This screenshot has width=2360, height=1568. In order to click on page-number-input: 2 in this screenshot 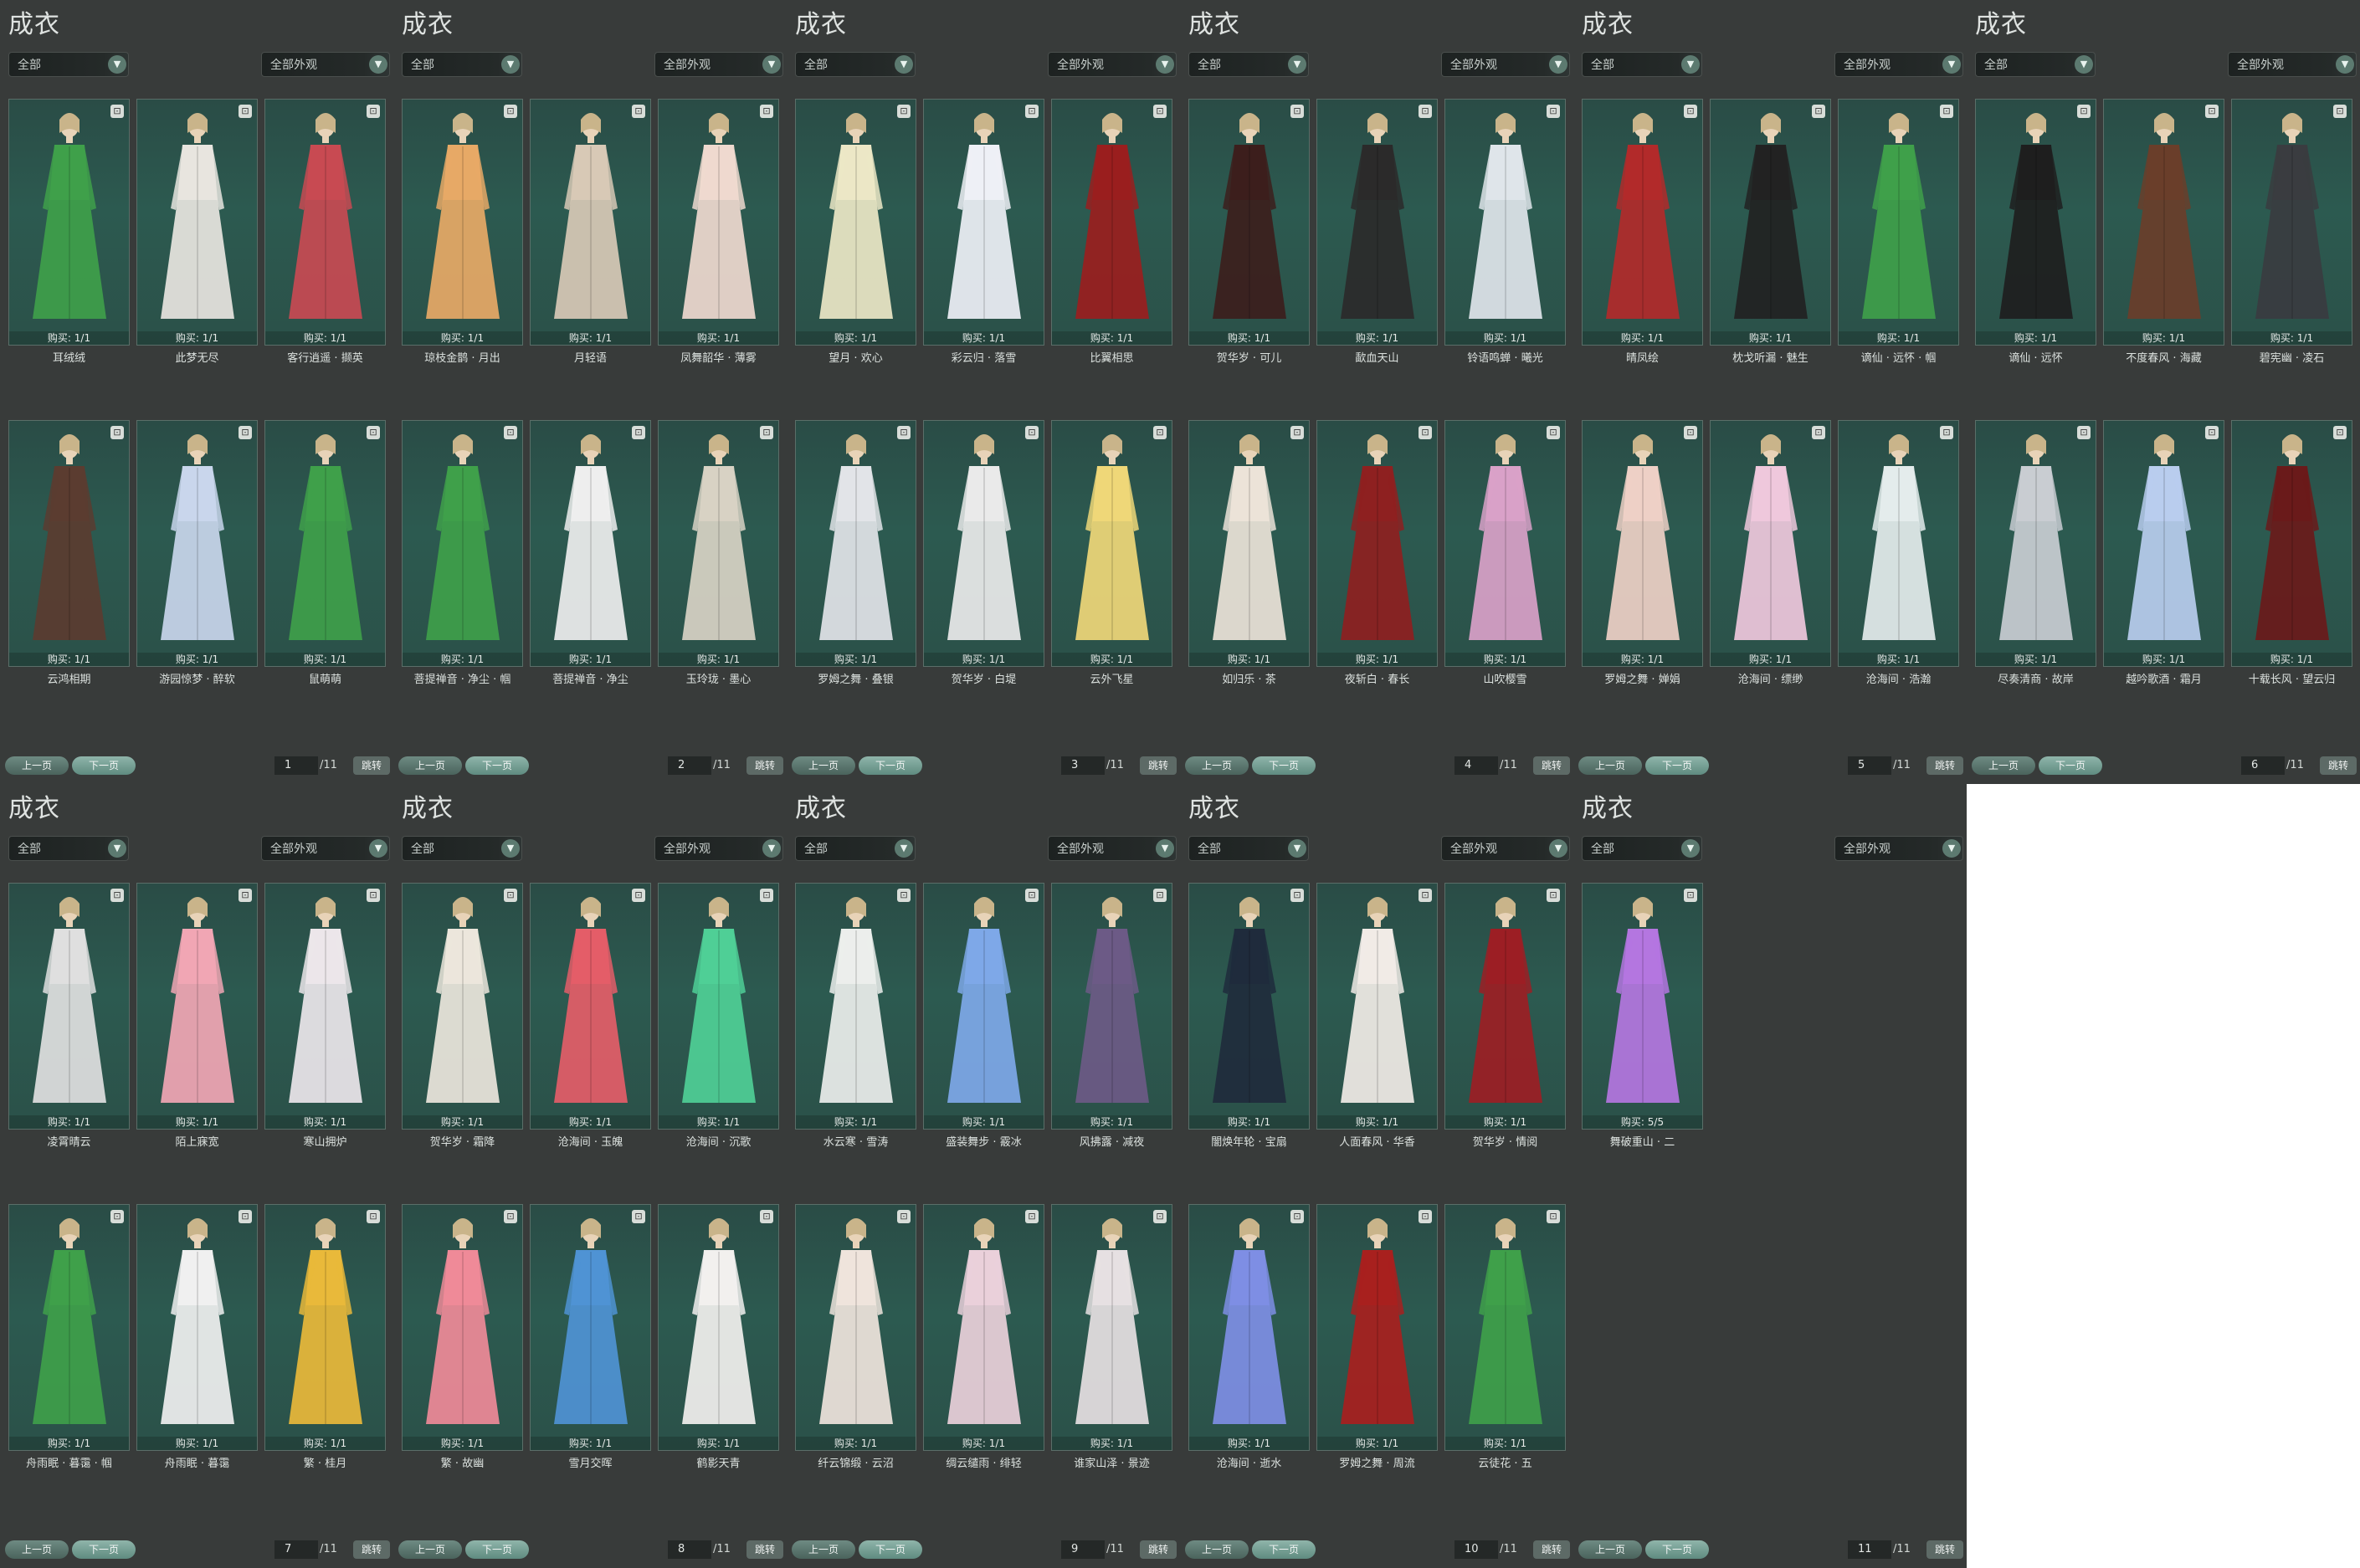, I will do `click(689, 766)`.